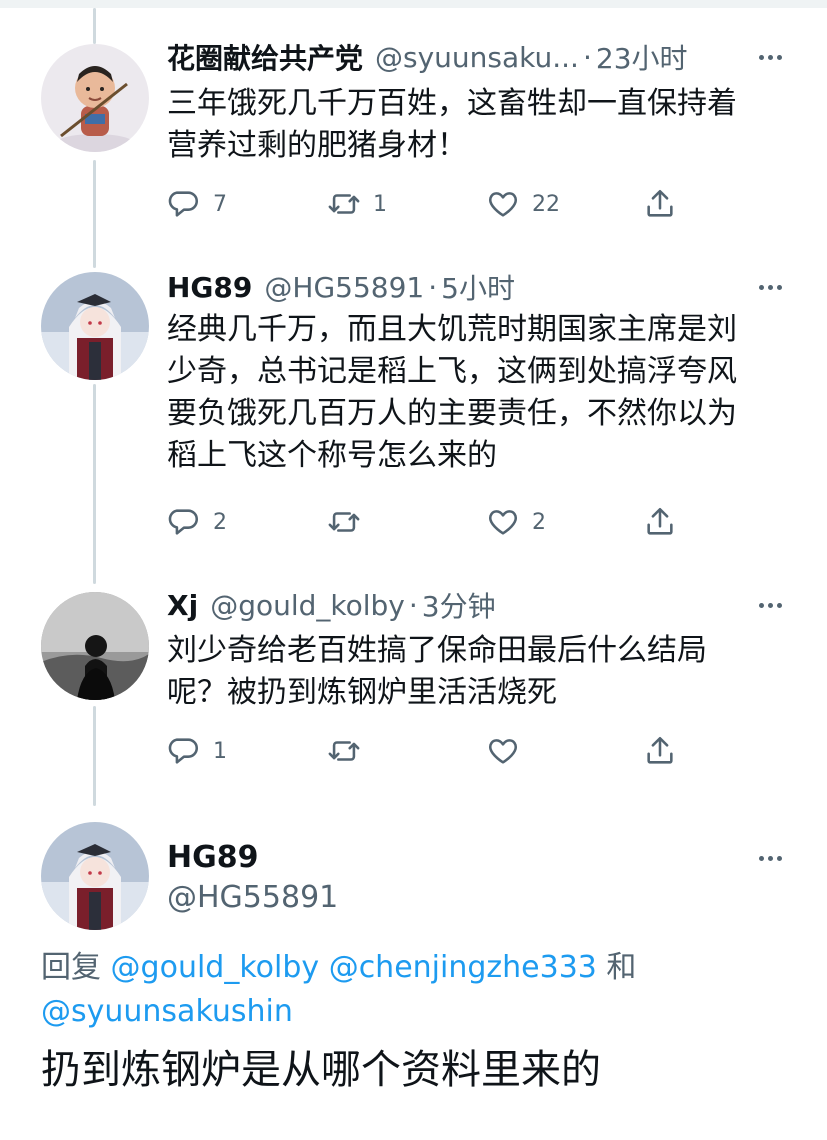  I want to click on reply-header: 花圈献给共产党 @syuunsaku... · 23小时, so click(427, 57).